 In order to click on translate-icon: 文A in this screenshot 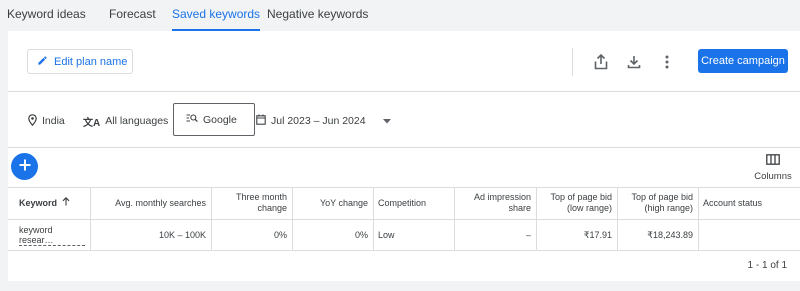, I will do `click(92, 123)`.